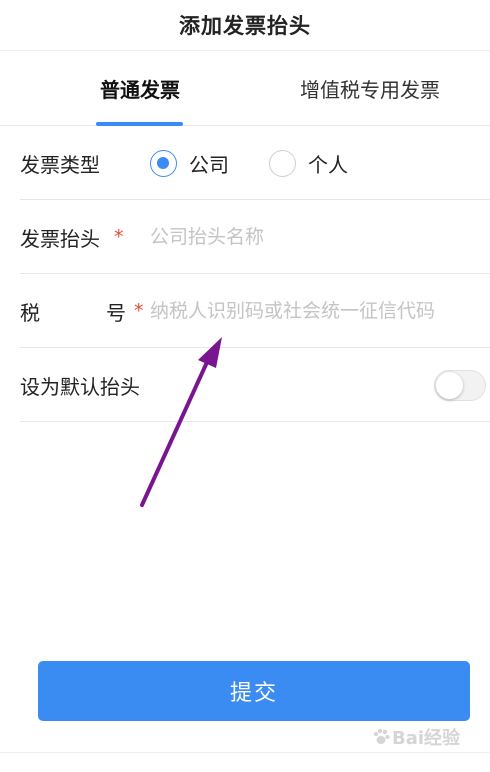  I want to click on watermark-logo: Bai经验, so click(427, 737).